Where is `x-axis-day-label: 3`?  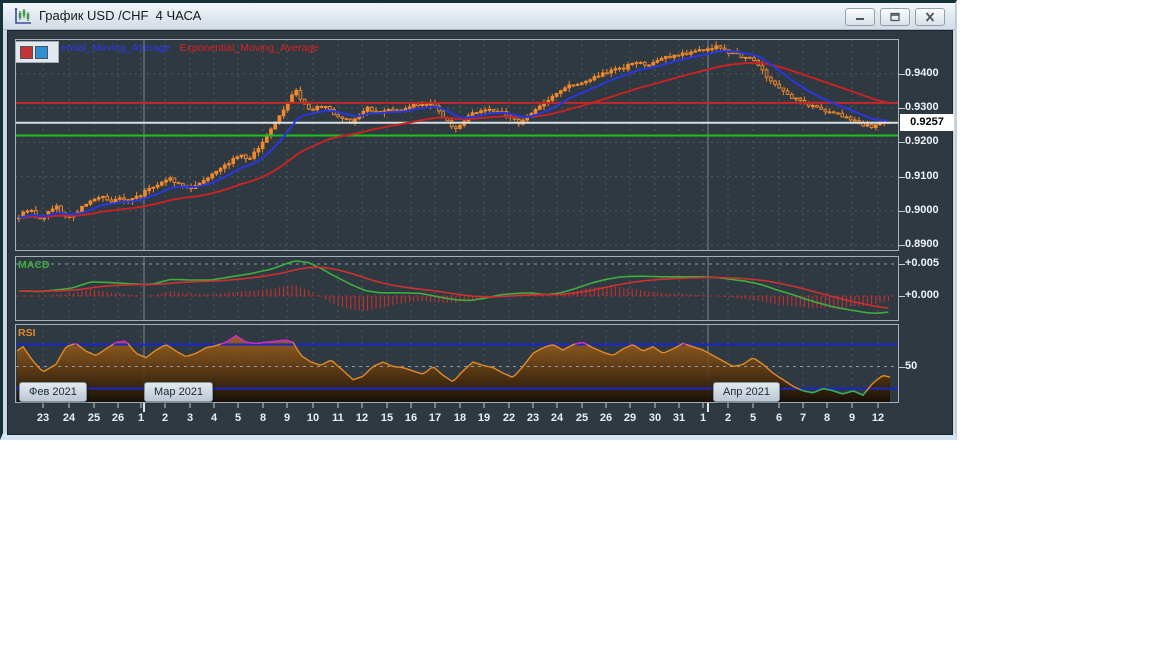
x-axis-day-label: 3 is located at coordinates (190, 418).